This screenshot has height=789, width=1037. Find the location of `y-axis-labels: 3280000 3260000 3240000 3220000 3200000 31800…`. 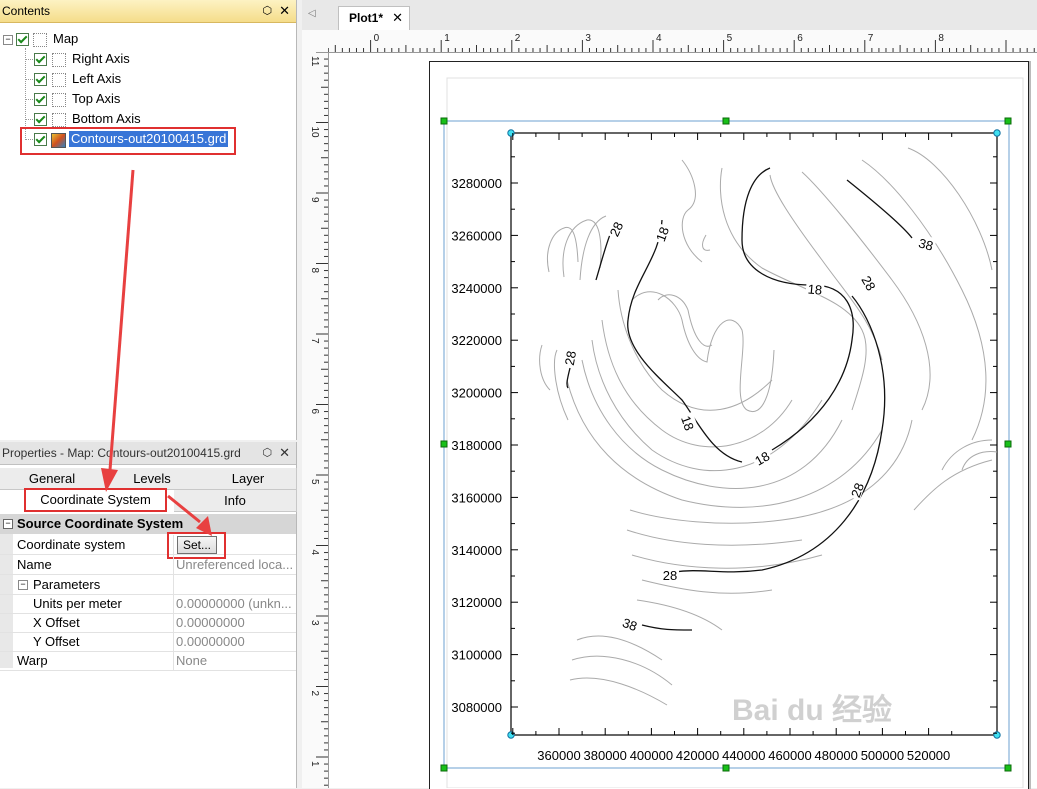

y-axis-labels: 3280000 3260000 3240000 3220000 3200000 31800… is located at coordinates (476, 445).